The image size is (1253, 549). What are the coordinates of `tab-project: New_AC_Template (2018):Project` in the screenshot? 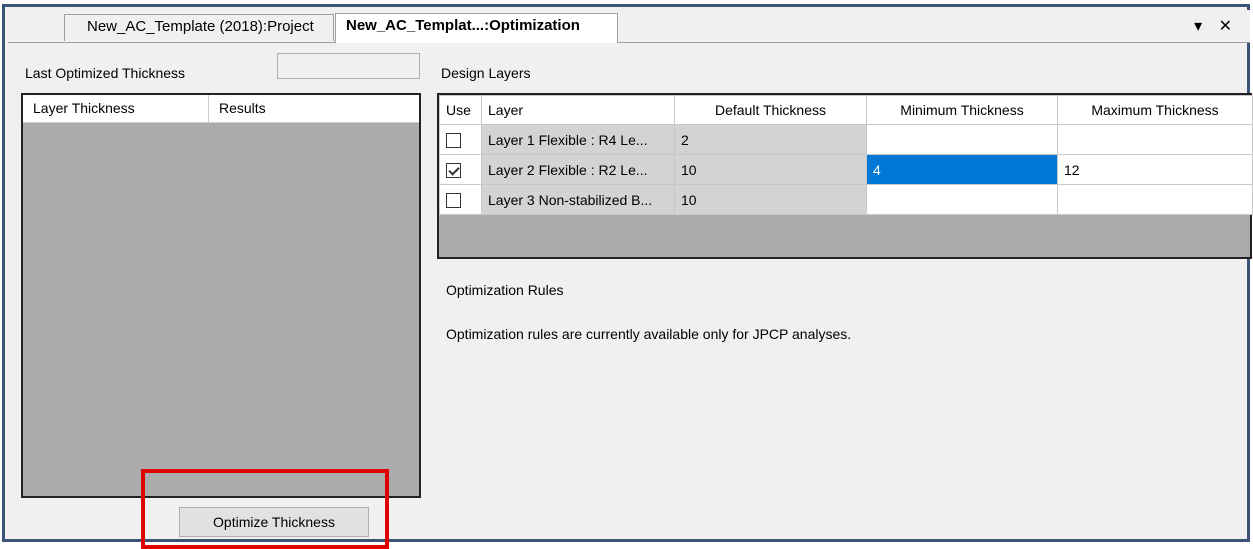 It's located at (199, 27).